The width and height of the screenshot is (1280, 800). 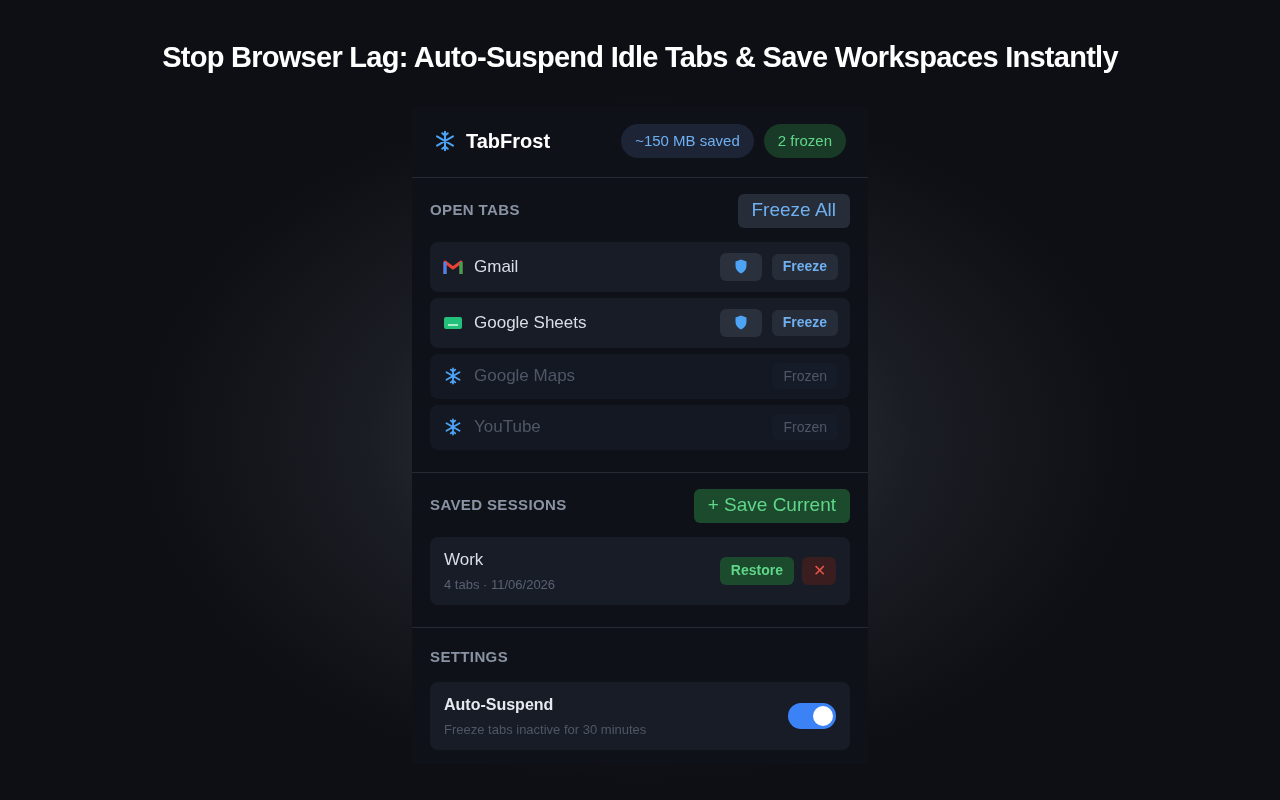 What do you see at coordinates (499, 704) in the screenshot?
I see `setting-label: Auto-Suspend` at bounding box center [499, 704].